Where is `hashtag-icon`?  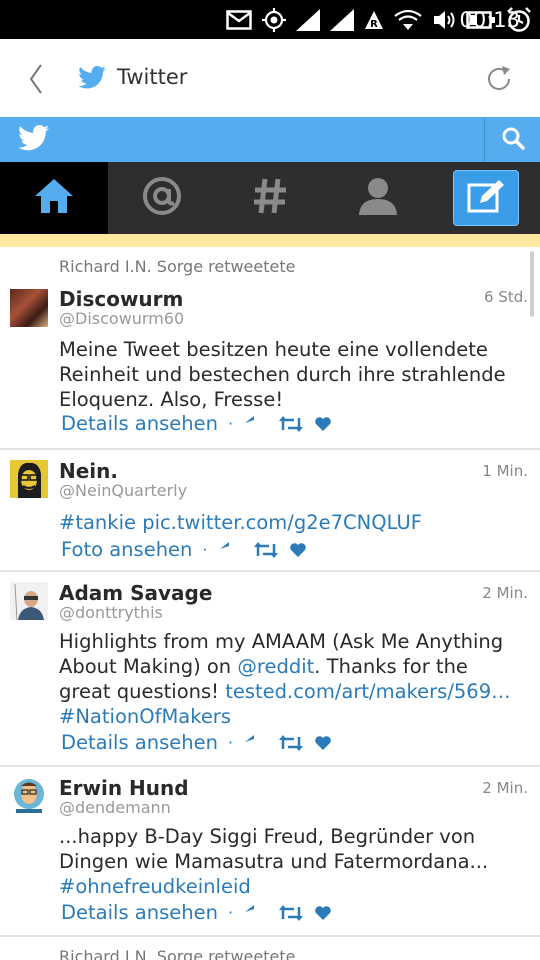
hashtag-icon is located at coordinates (270, 198).